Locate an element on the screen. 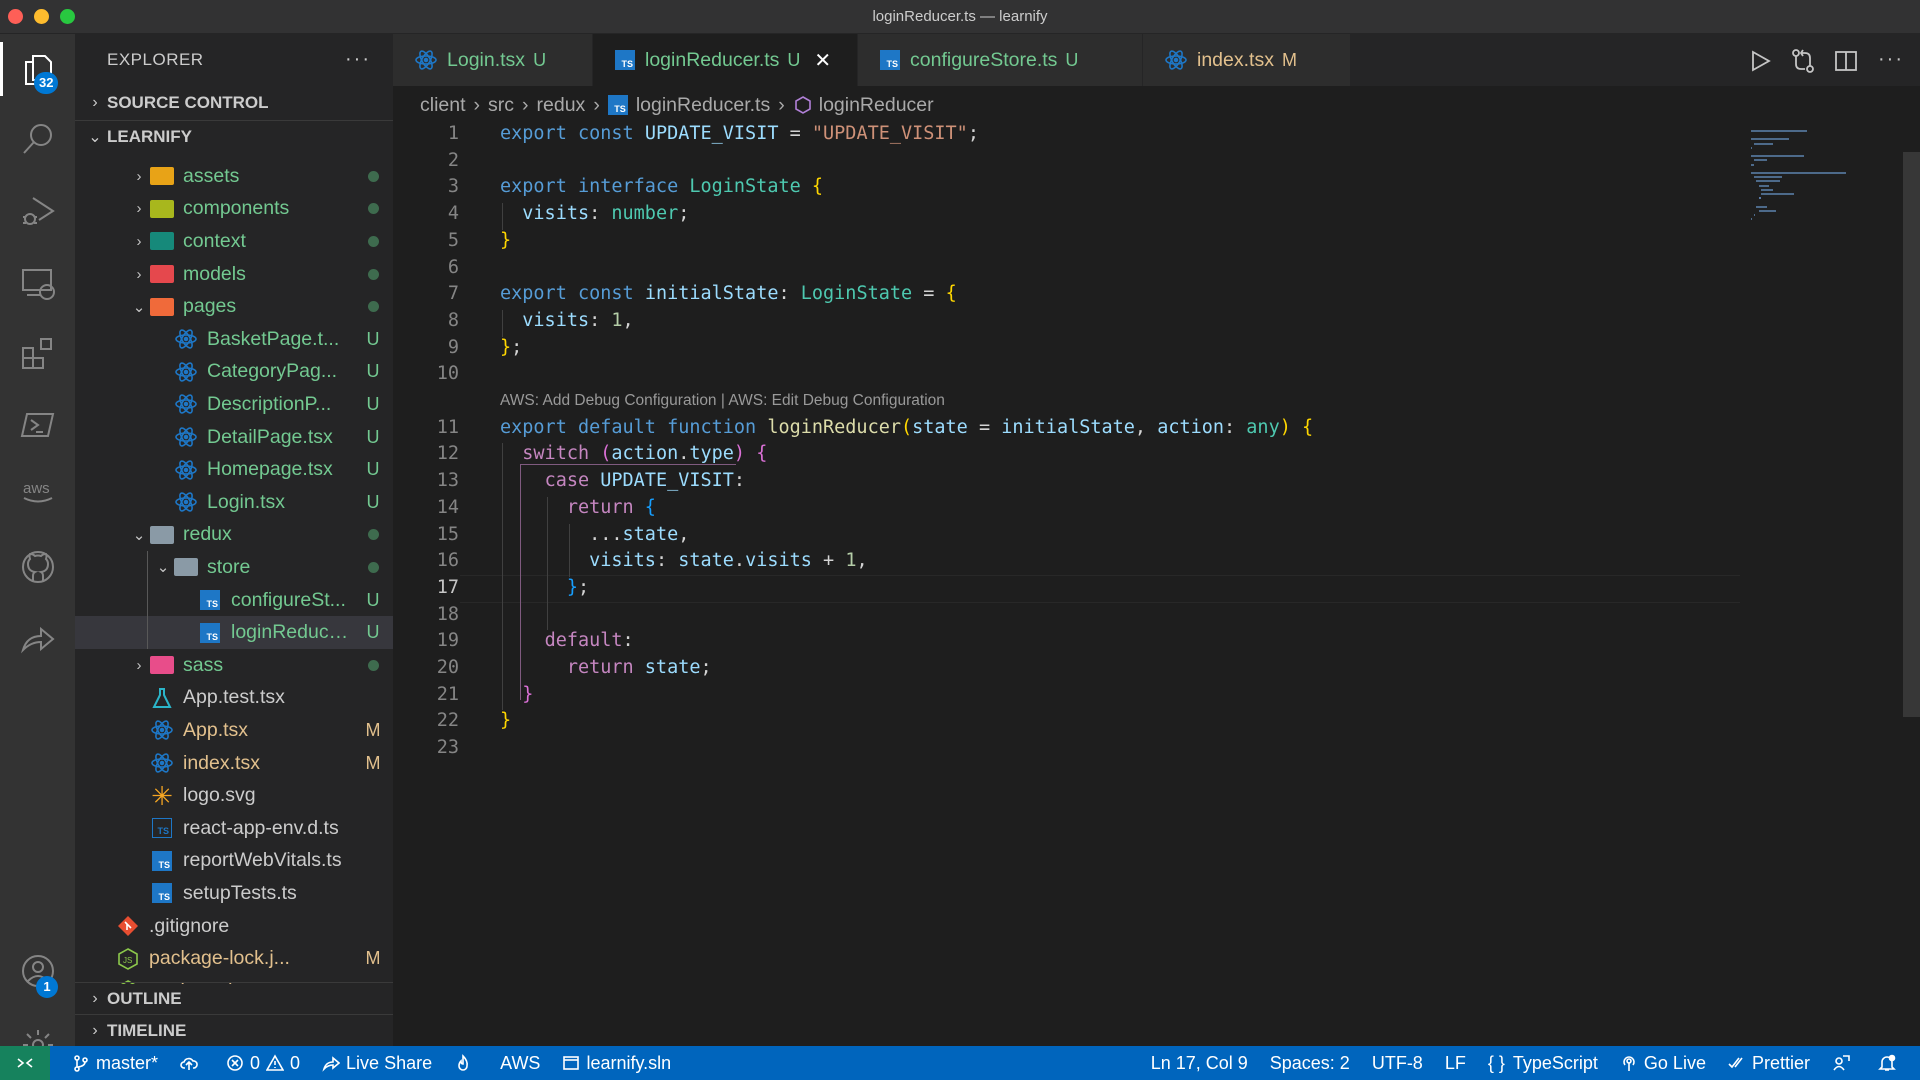  tree-folder: › context is located at coordinates (234, 241).